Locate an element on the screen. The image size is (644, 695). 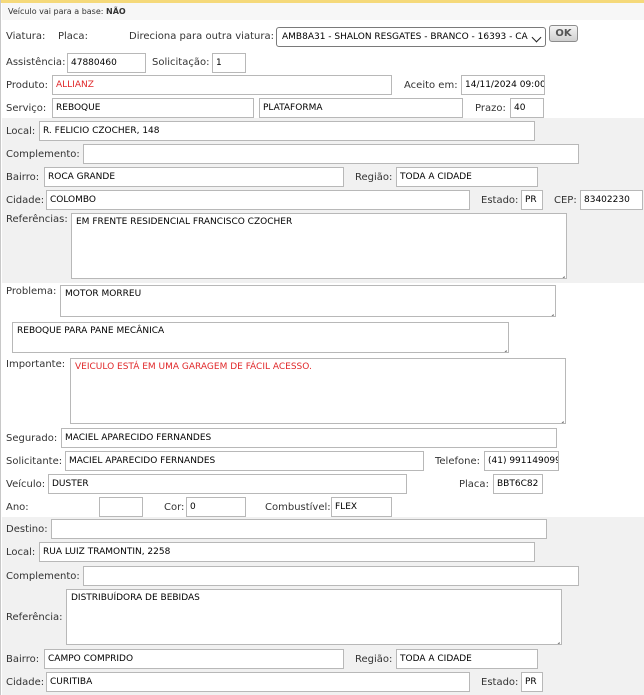
base-label: Veículo vai para a base: is located at coordinates (56, 11).